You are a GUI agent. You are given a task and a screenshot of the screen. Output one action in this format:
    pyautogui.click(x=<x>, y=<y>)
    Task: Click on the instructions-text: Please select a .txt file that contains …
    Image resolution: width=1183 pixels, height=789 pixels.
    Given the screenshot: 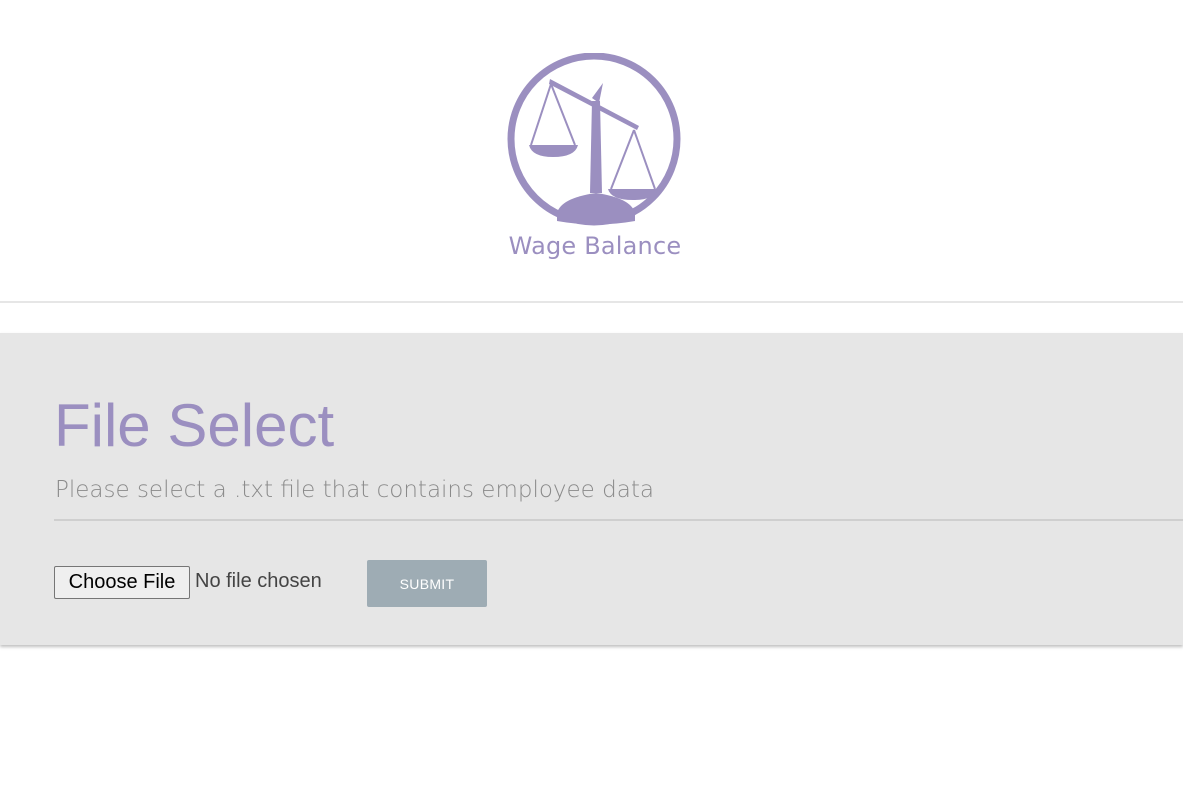 What is the action you would take?
    pyautogui.click(x=354, y=490)
    